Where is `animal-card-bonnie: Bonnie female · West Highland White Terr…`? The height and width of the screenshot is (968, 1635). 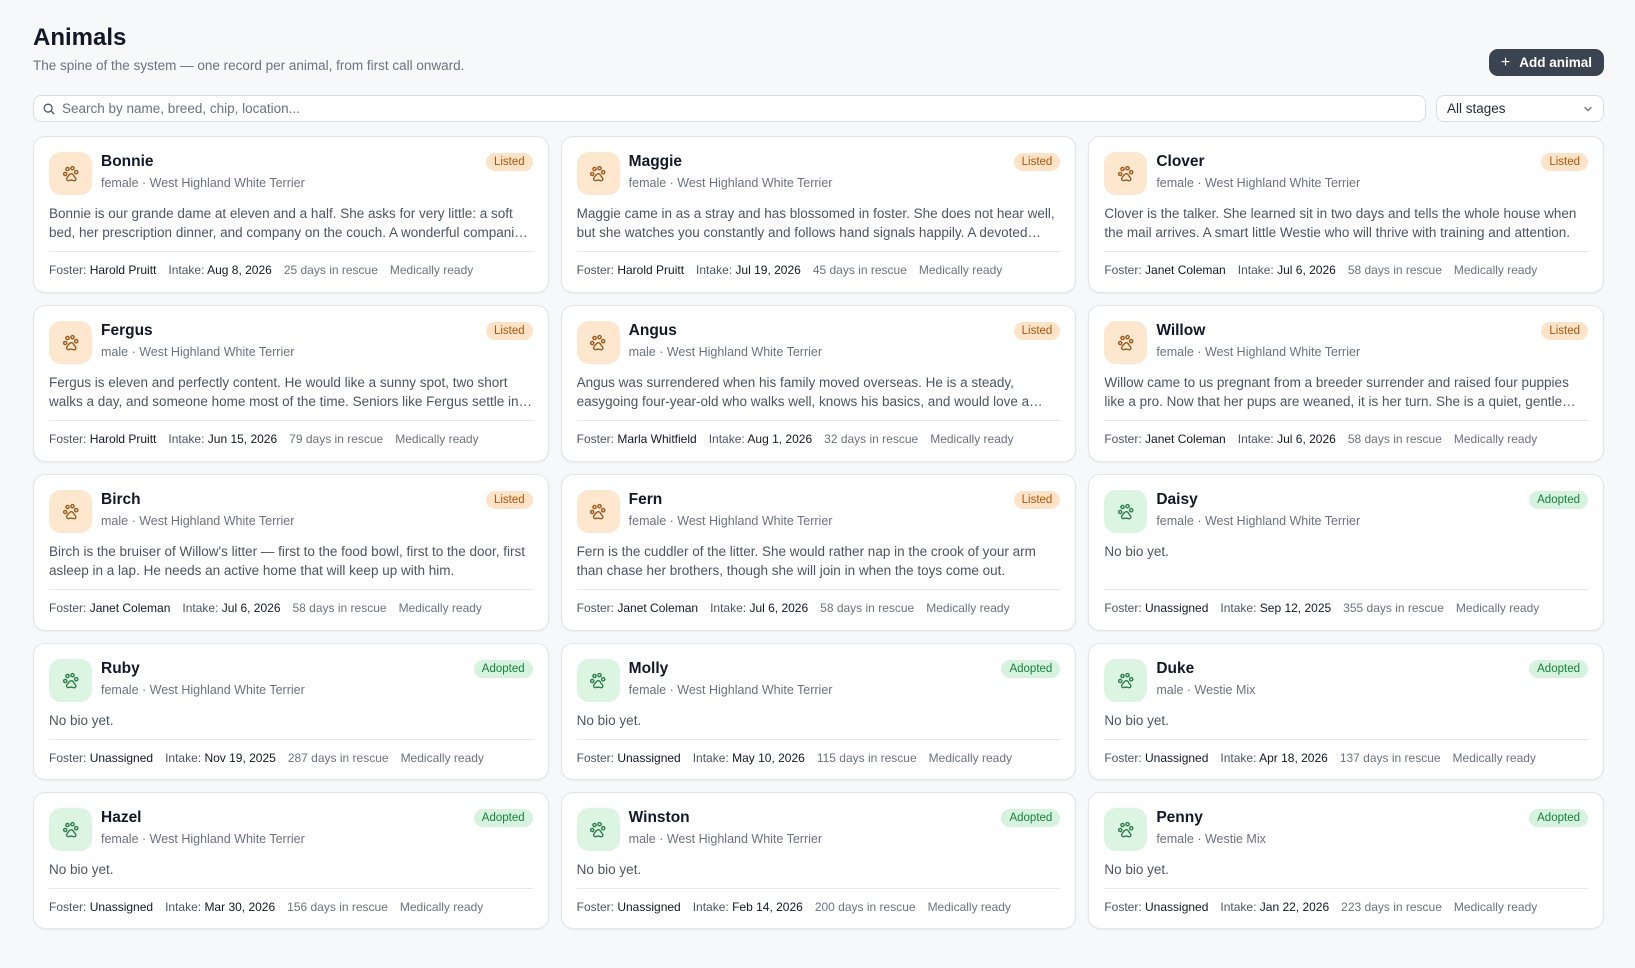 animal-card-bonnie: Bonnie female · West Highland White Terr… is located at coordinates (291, 214).